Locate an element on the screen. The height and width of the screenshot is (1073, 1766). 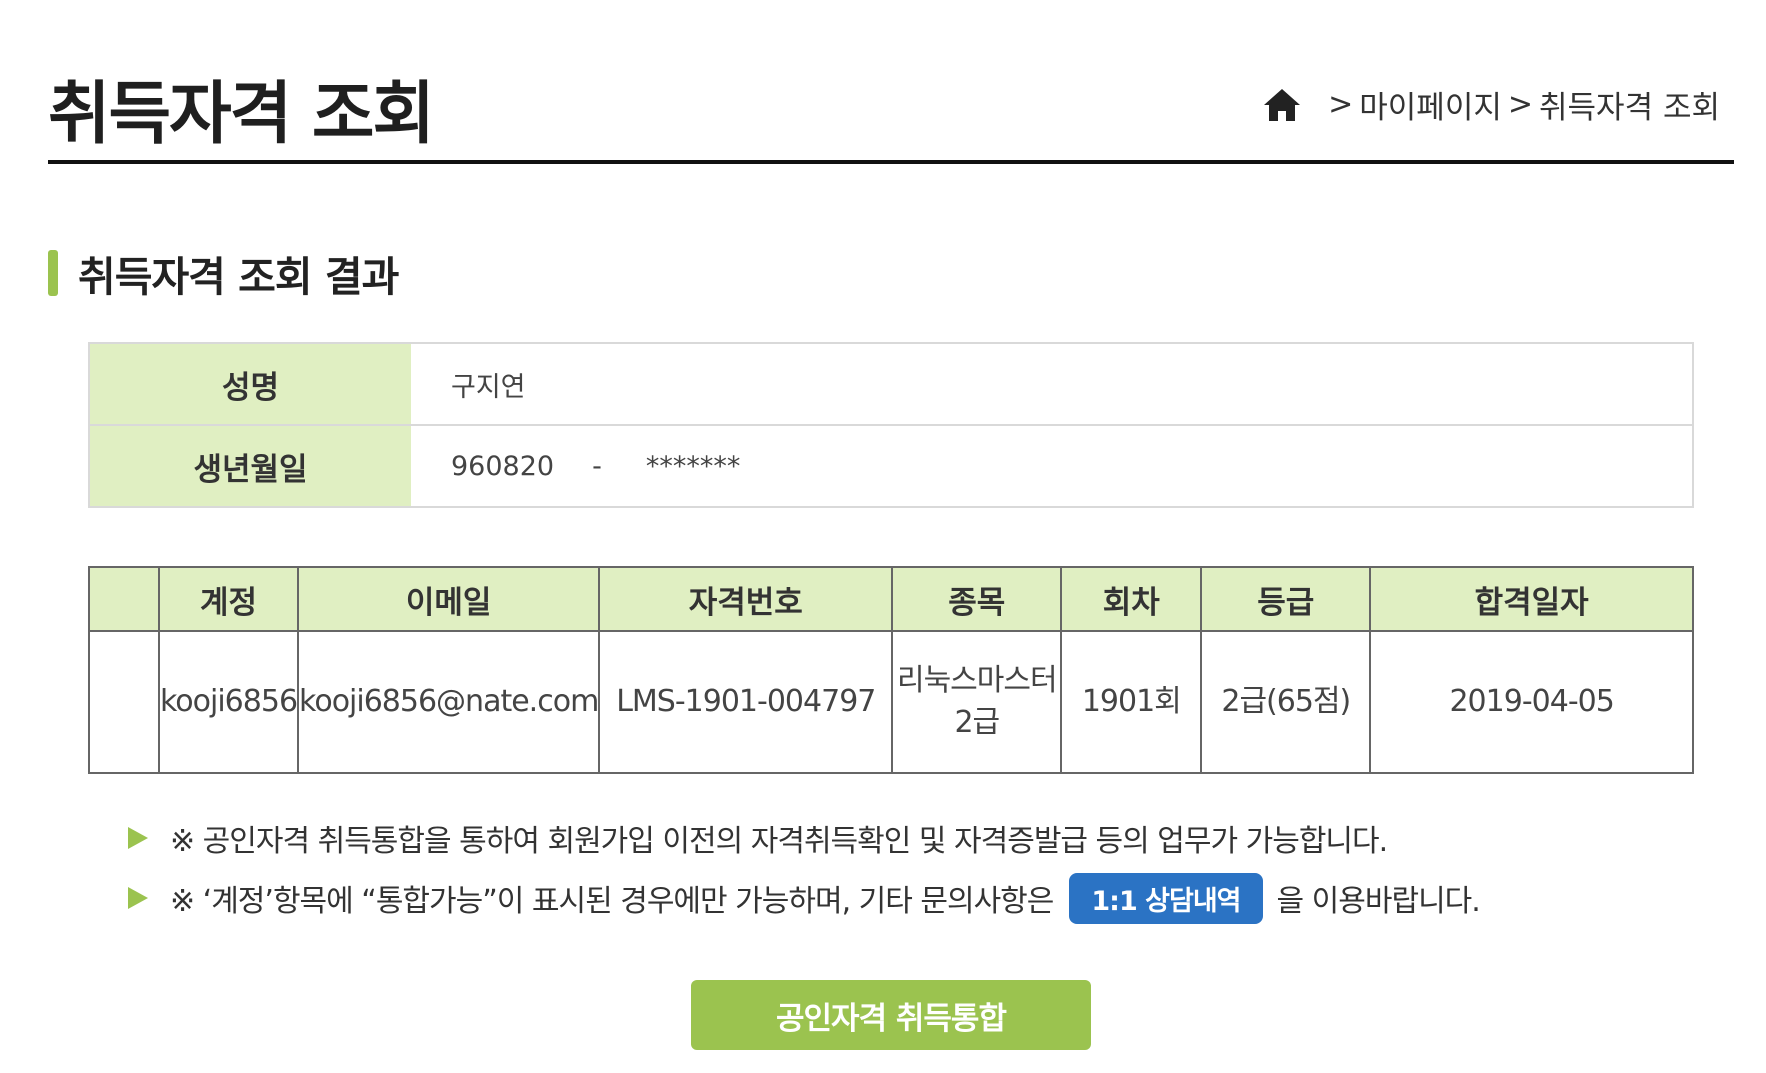
subject-line1: 리눅스마스터 is located at coordinates (977, 680).